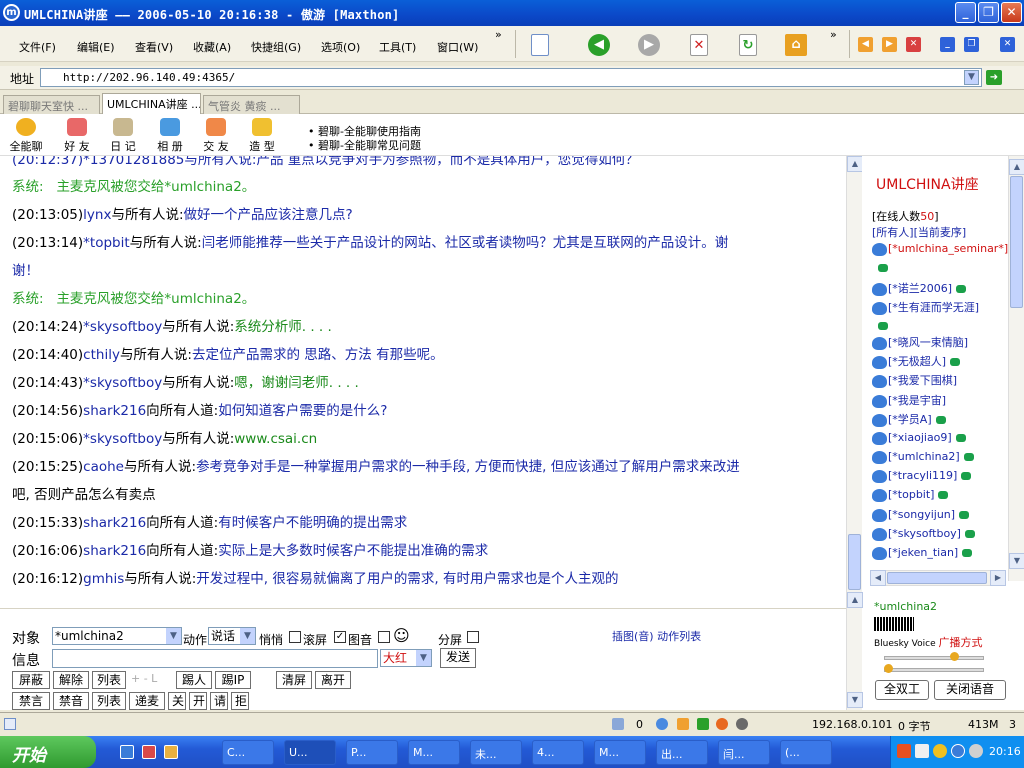 Image resolution: width=1024 pixels, height=768 pixels. I want to click on plugin-icon, so click(703, 724).